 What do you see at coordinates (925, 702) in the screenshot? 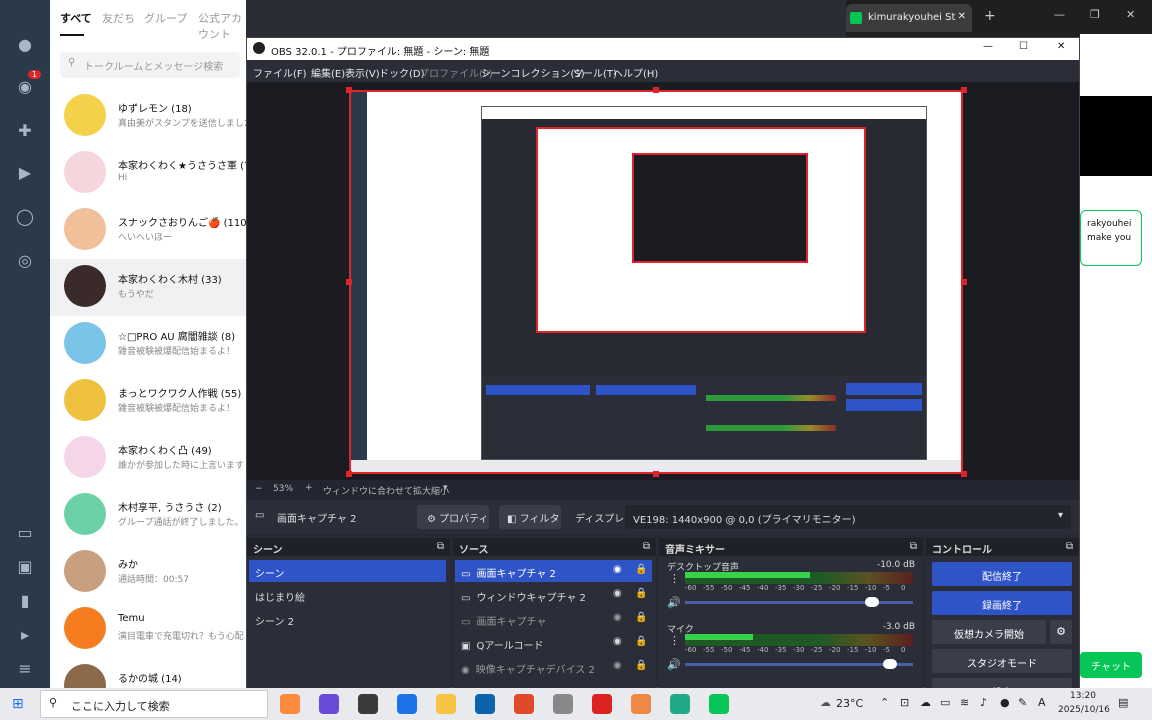
I see `cloud-icon: ☁` at bounding box center [925, 702].